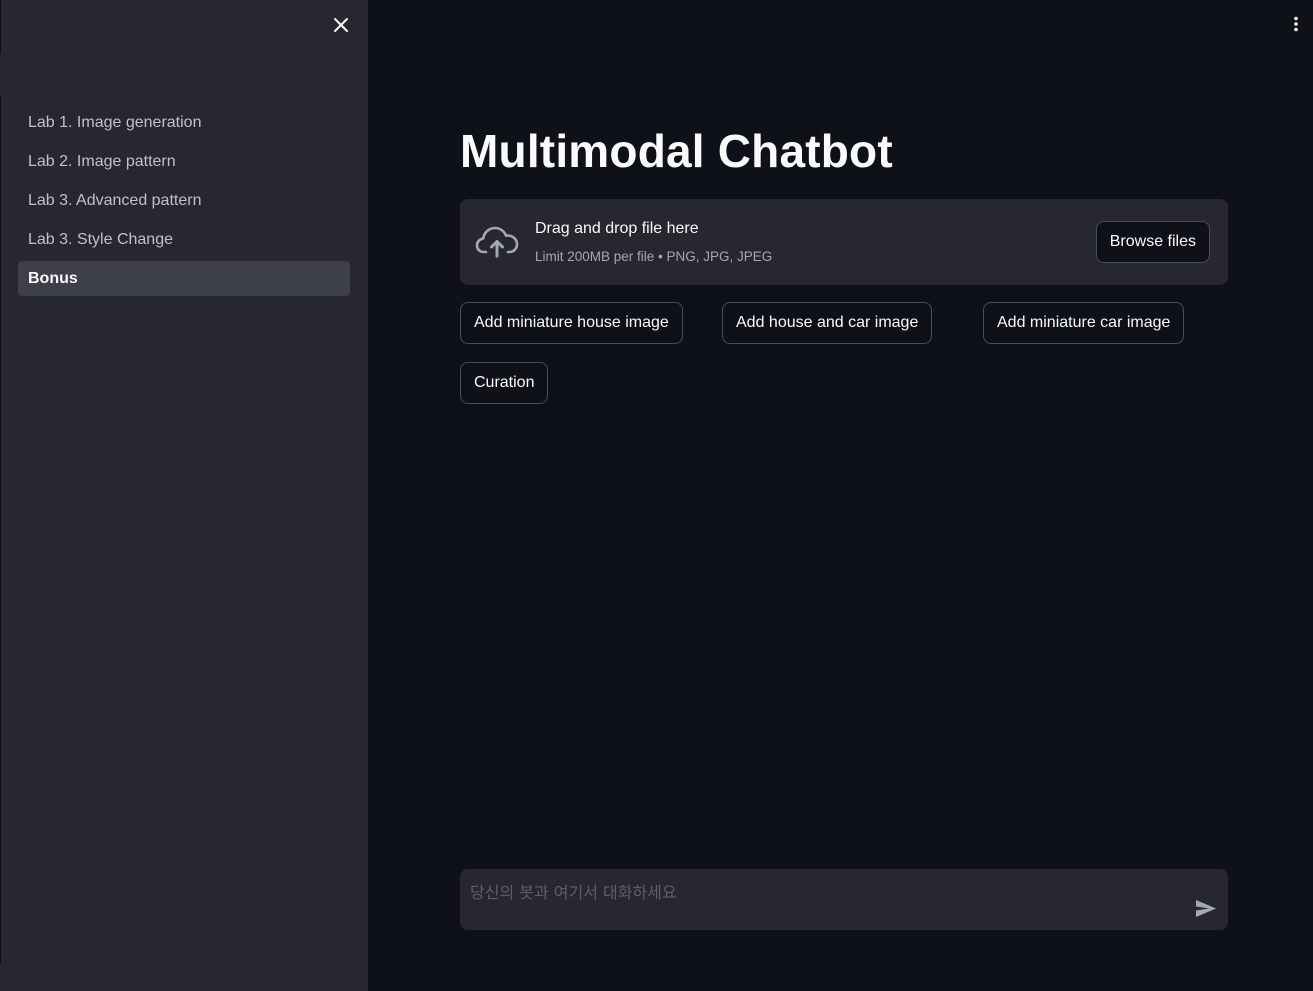 This screenshot has width=1313, height=991. I want to click on sidebar-item-label: Bonus, so click(53, 278).